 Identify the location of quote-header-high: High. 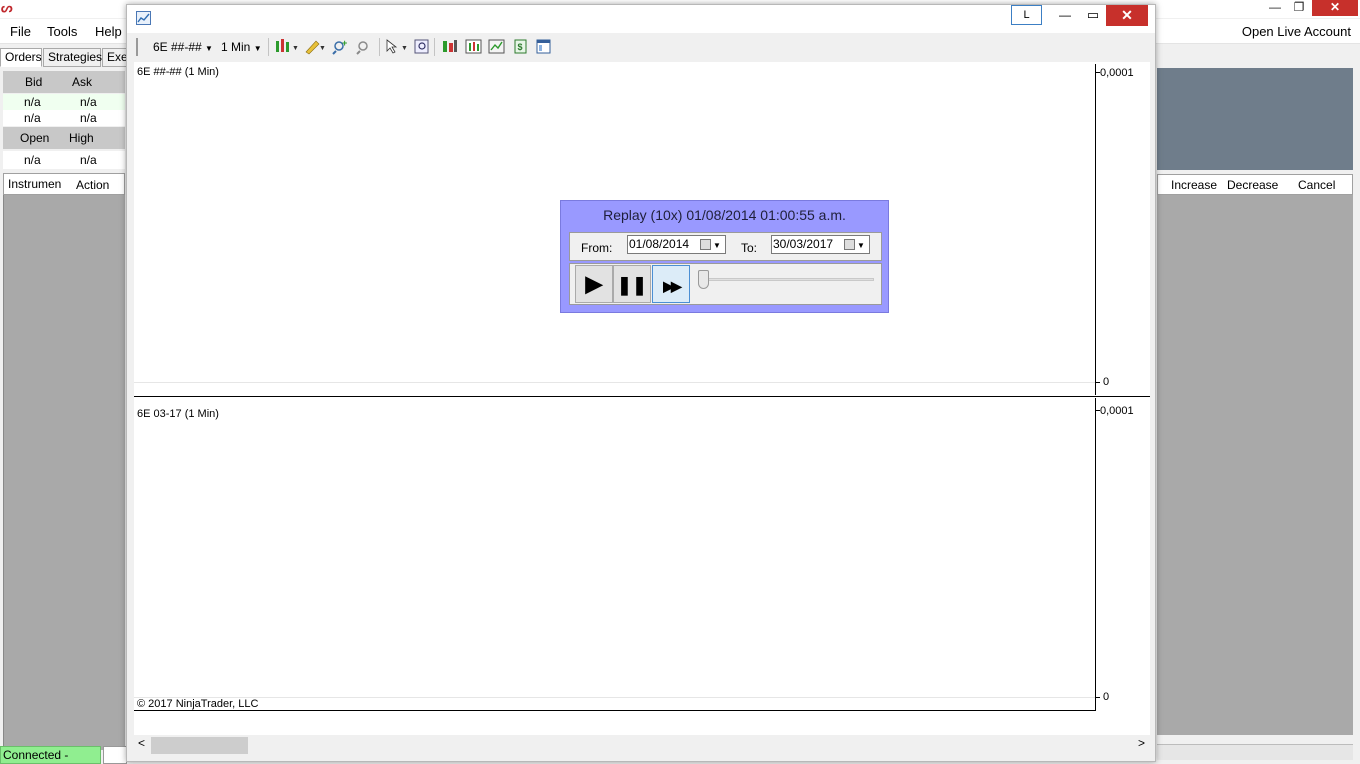
(81, 138).